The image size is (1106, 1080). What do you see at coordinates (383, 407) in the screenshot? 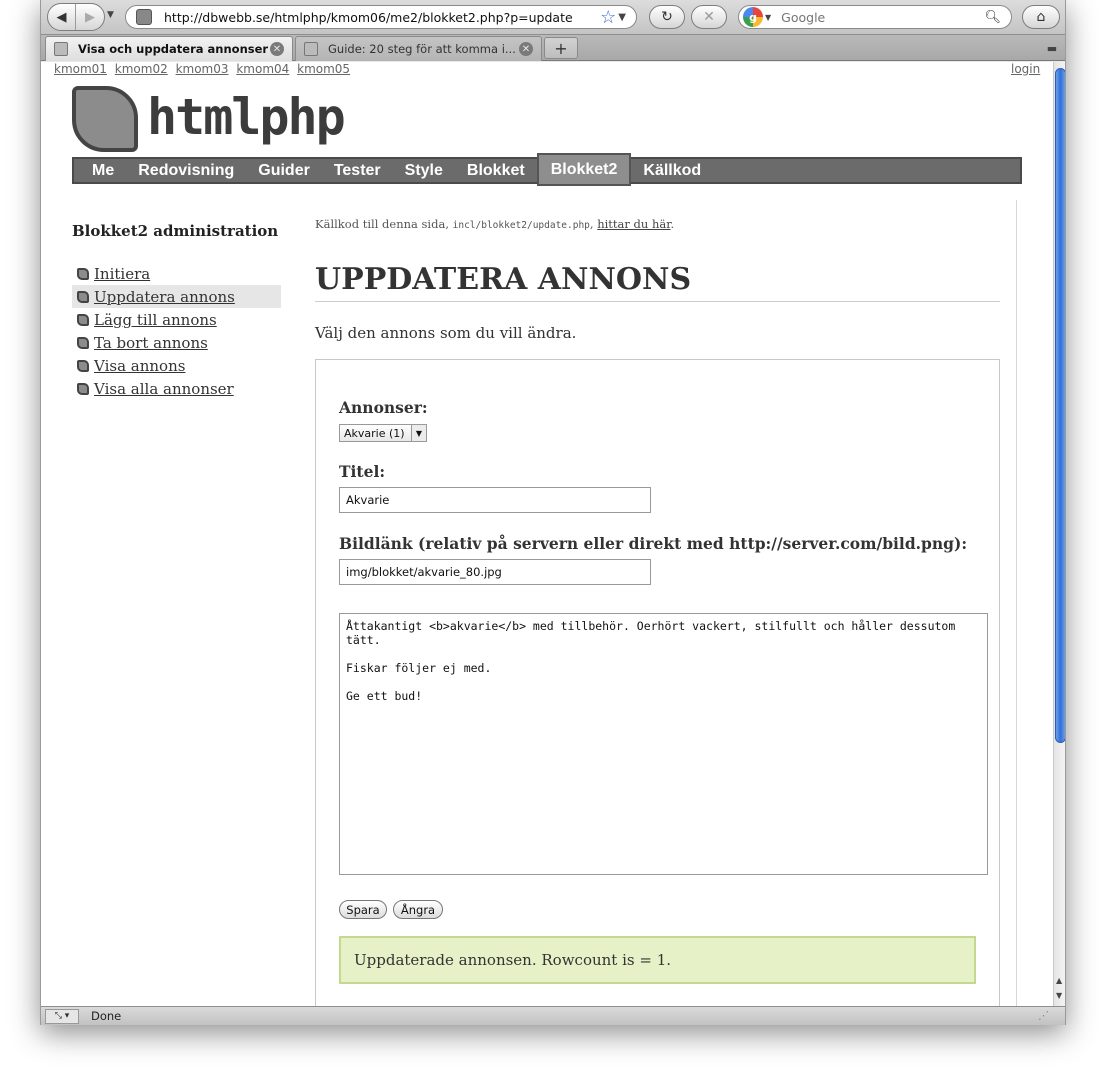
I see `ads-label: Annonser:` at bounding box center [383, 407].